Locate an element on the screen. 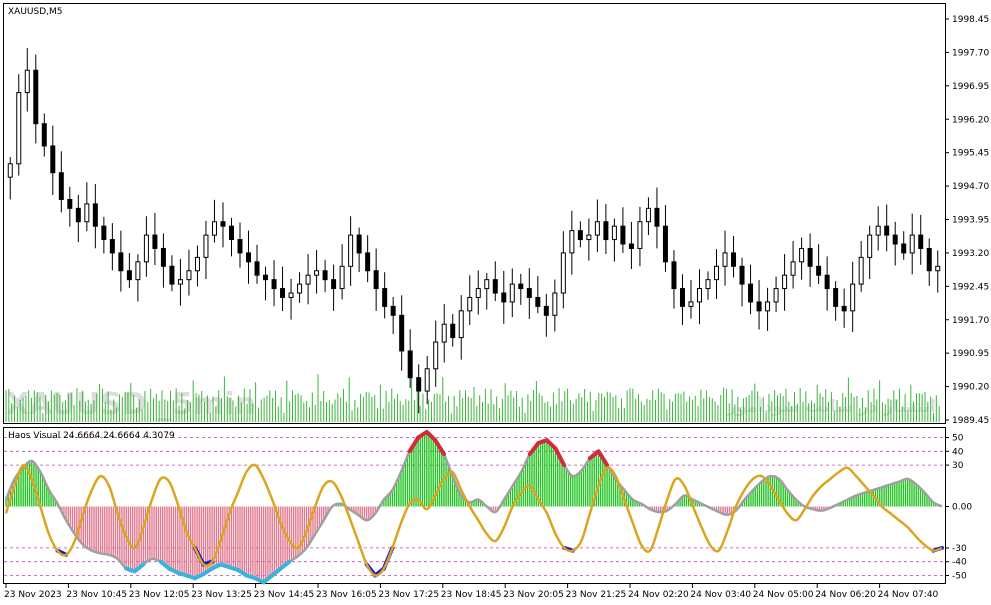  time-tick-label: 23 Nov 2023 is located at coordinates (33, 595).